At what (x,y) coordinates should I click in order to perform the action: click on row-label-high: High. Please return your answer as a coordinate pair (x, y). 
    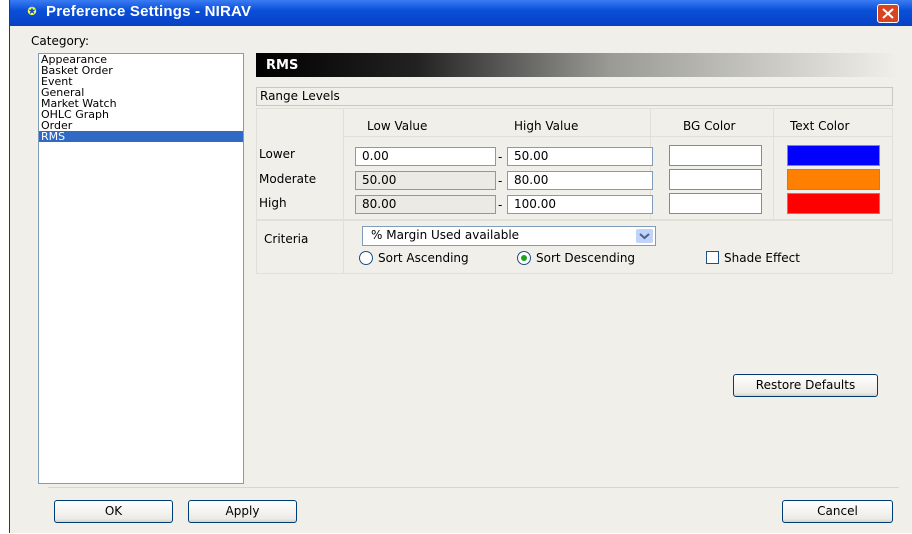
    Looking at the image, I should click on (273, 203).